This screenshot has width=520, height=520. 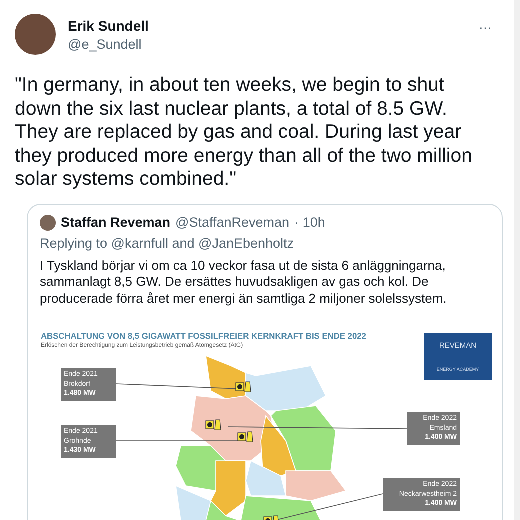 I want to click on quoted-avatar, so click(x=48, y=222).